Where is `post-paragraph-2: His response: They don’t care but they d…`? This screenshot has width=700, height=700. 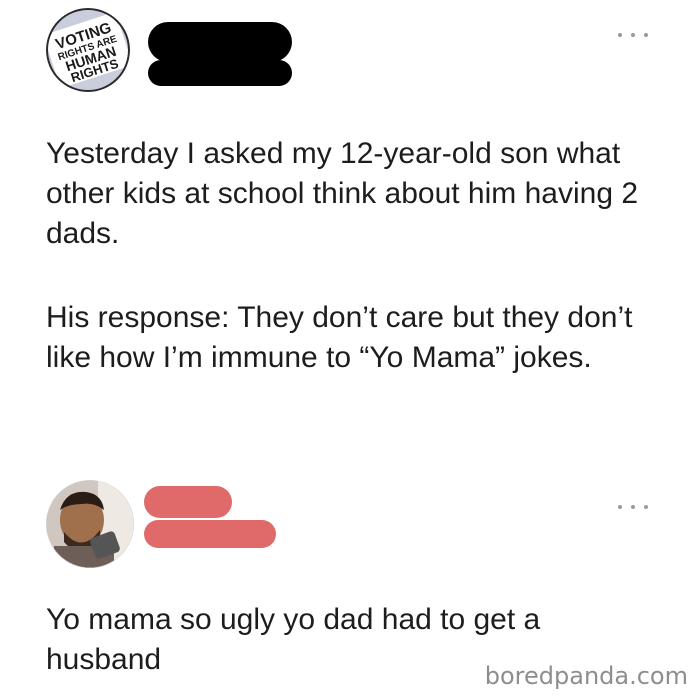 post-paragraph-2: His response: They don’t care but they d… is located at coordinates (339, 337).